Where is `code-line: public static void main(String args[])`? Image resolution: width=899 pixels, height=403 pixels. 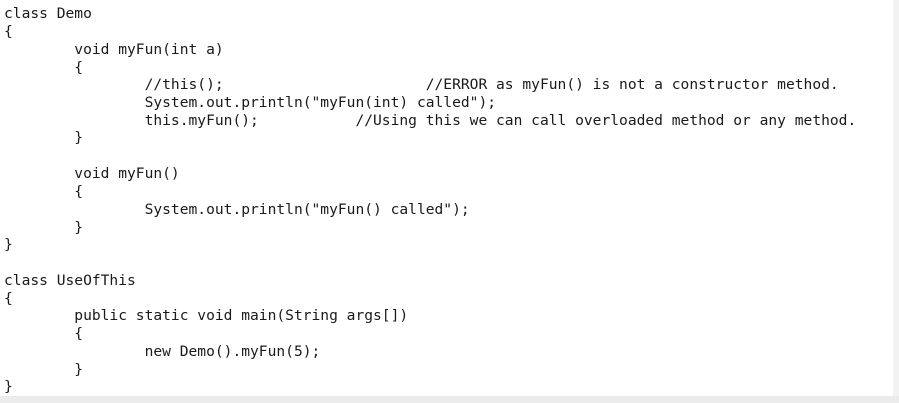 code-line: public static void main(String args[]) is located at coordinates (206, 315).